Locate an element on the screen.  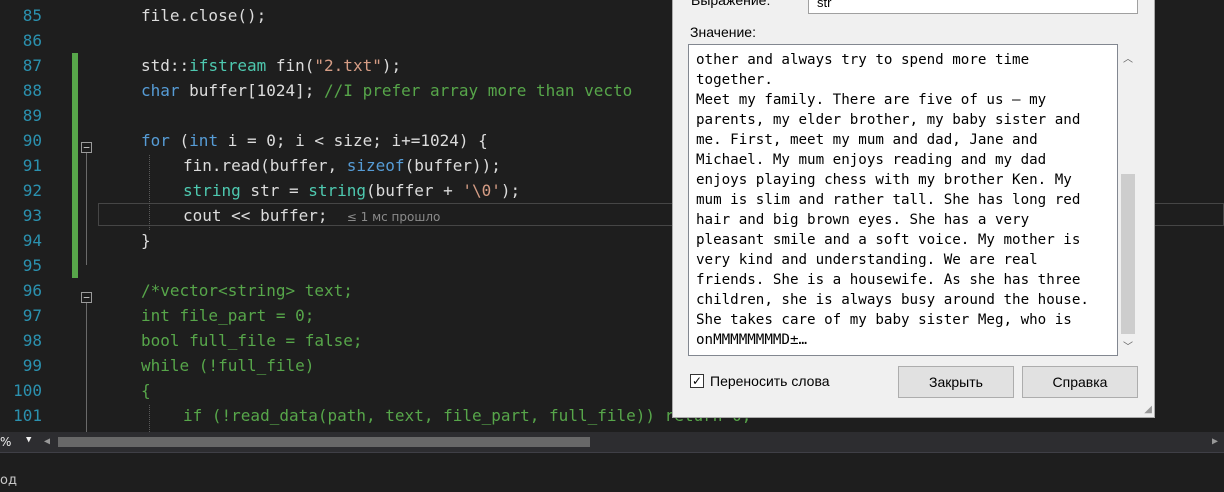
code-line-96: /*vector<string> text; is located at coordinates (247, 290).